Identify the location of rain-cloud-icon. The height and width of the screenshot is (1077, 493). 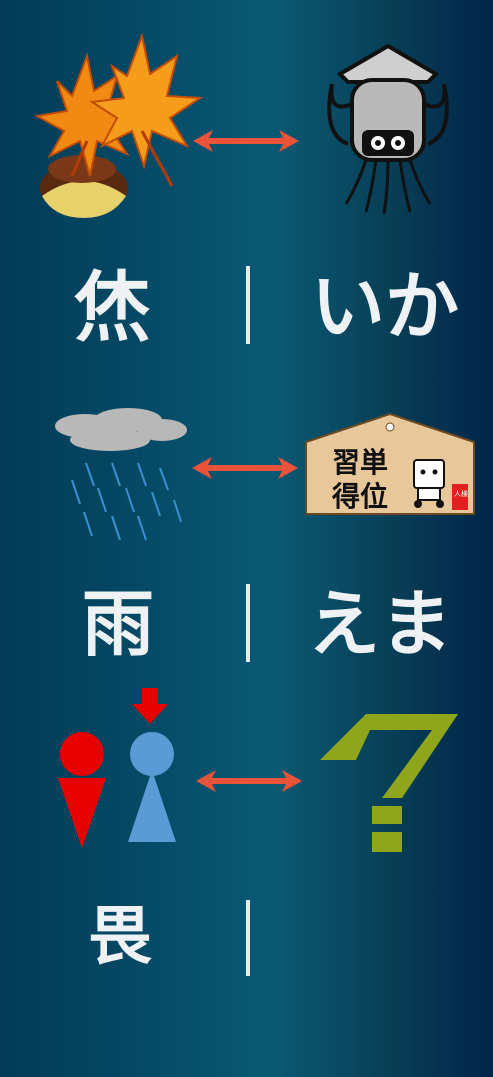
(121, 474).